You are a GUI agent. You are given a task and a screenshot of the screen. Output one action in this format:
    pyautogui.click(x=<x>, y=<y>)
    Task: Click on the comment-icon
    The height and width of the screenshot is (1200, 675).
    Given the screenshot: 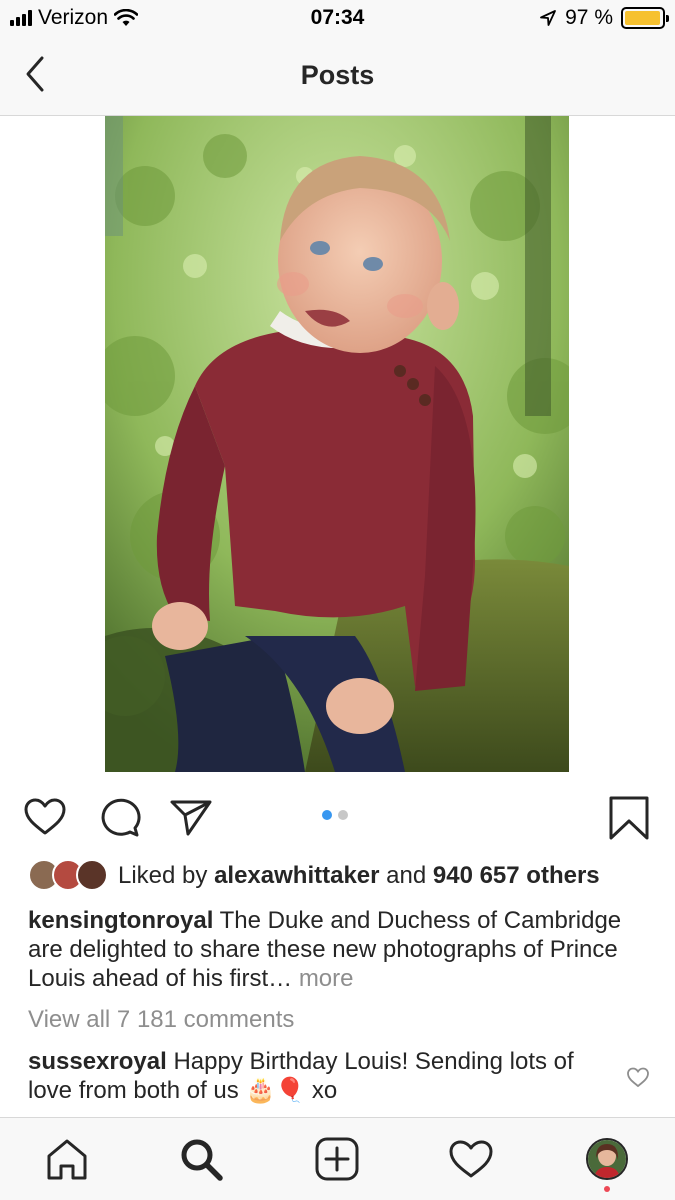 What is the action you would take?
    pyautogui.click(x=119, y=817)
    